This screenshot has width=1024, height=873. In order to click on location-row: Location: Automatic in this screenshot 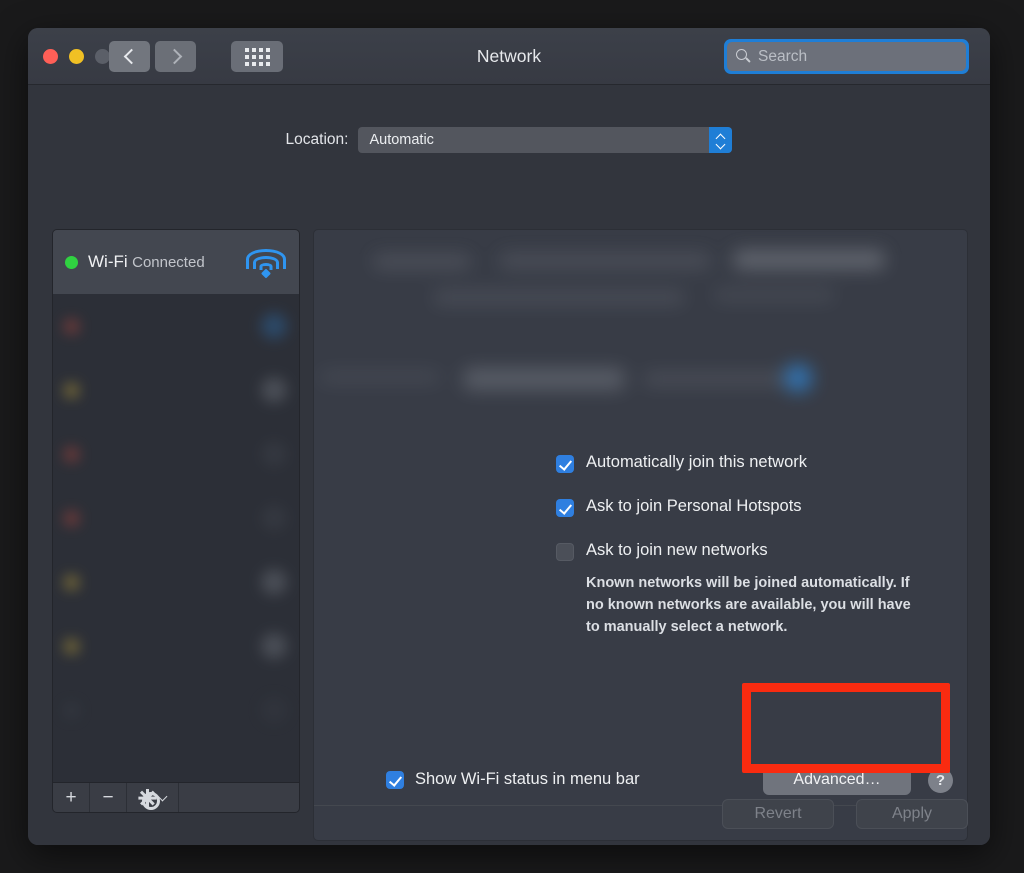, I will do `click(509, 140)`.